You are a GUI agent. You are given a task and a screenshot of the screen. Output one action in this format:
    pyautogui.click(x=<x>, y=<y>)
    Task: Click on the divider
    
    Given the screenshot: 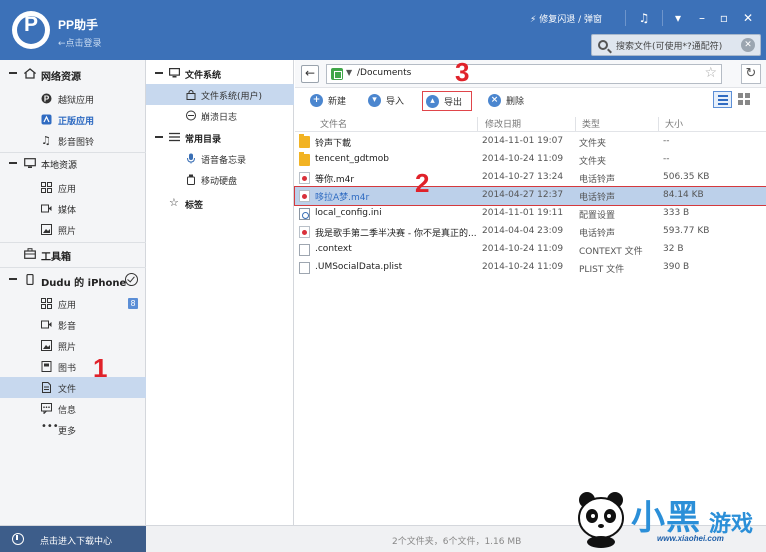 What is the action you would take?
    pyautogui.click(x=625, y=18)
    